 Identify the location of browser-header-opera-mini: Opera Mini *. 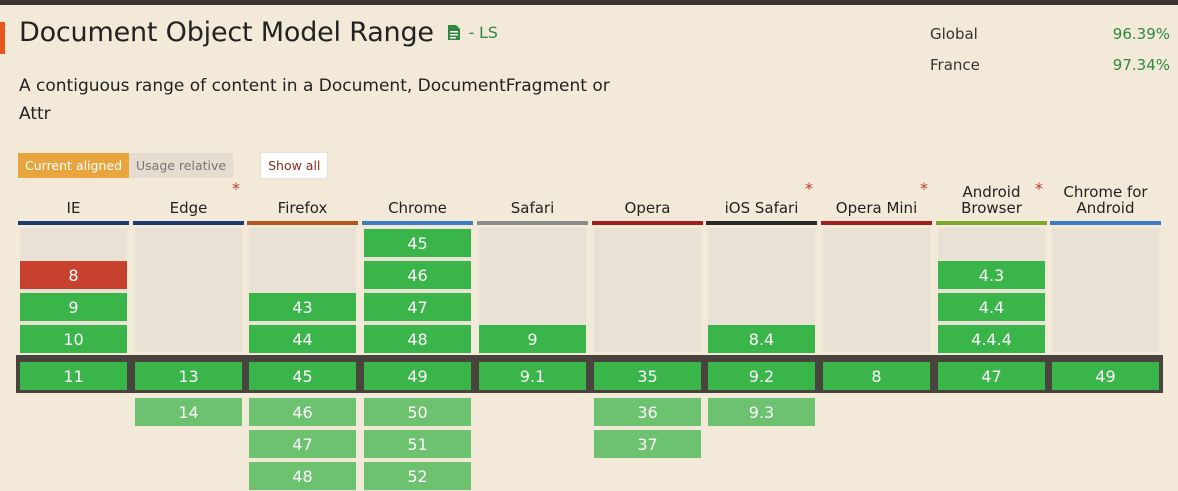
(876, 200).